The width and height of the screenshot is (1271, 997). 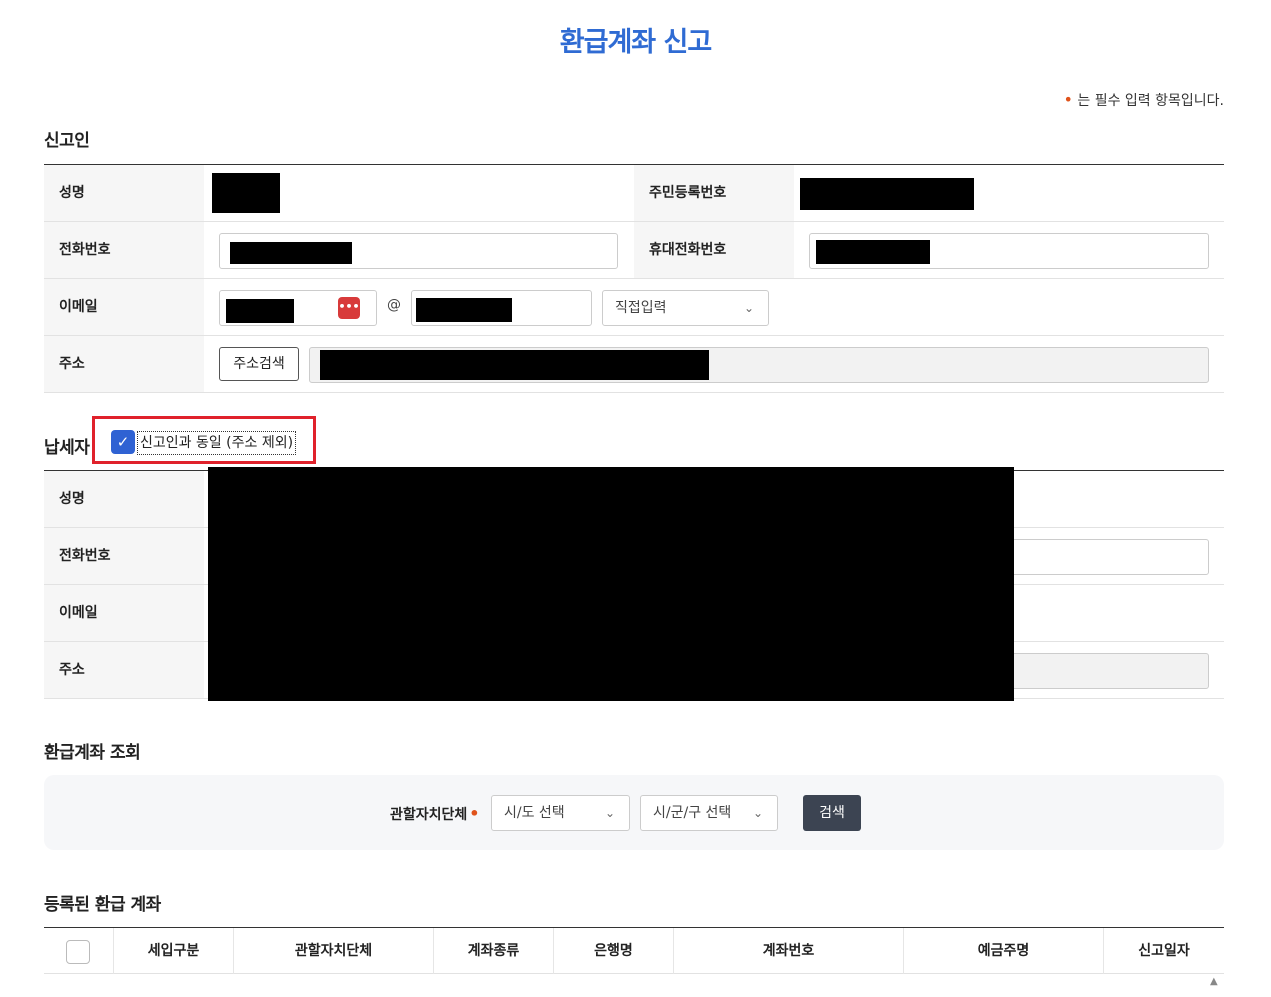 I want to click on email-domain-input, so click(x=501, y=308).